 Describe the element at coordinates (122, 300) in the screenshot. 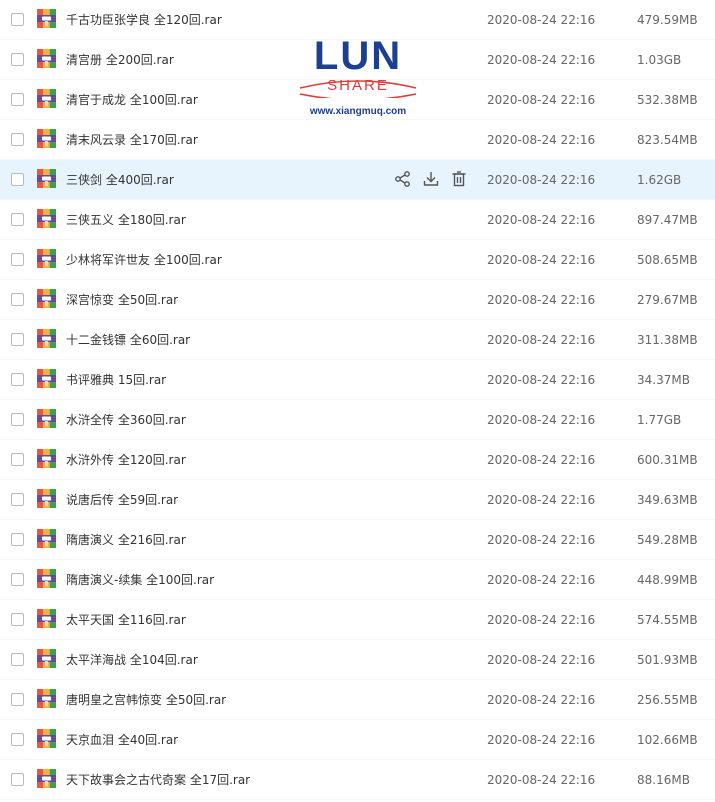

I see `file-name: 深宫惊变 全50回.rar` at that location.